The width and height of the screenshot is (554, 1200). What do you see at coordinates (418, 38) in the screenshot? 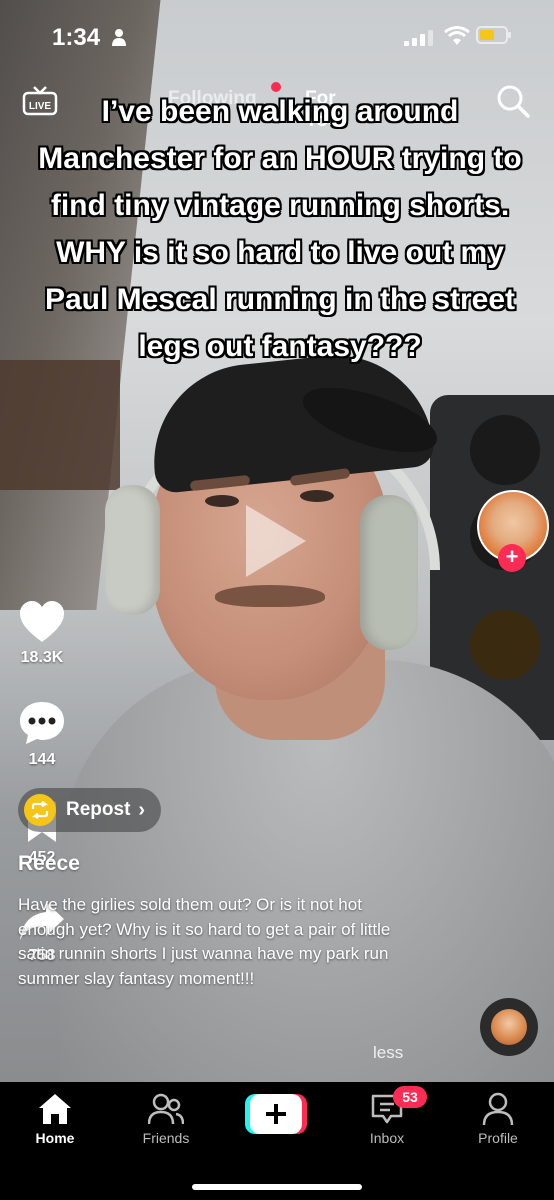
I see `cellular-signal-icon` at bounding box center [418, 38].